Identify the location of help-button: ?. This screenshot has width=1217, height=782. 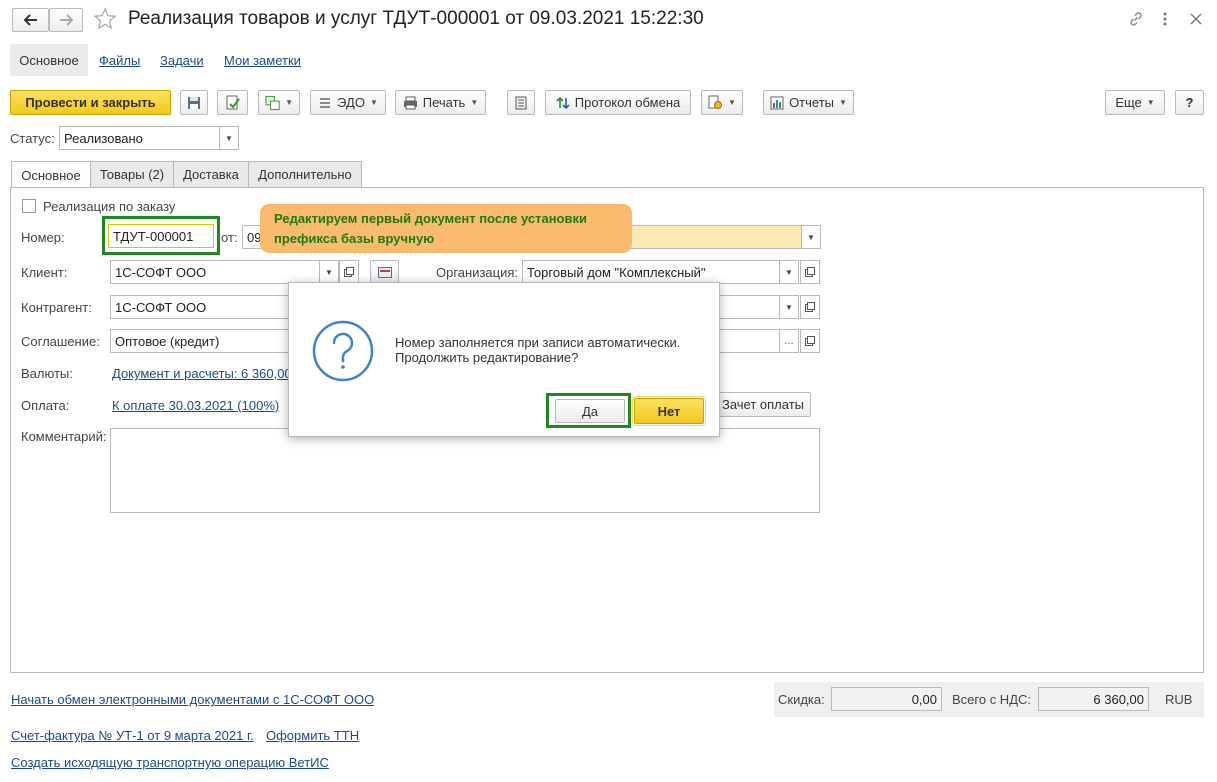
(1189, 102).